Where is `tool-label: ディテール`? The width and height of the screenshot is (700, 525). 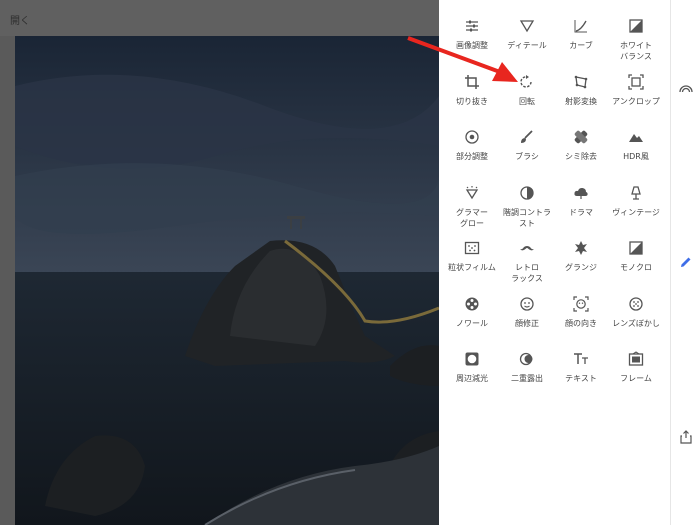
tool-label: ディテール is located at coordinates (527, 45).